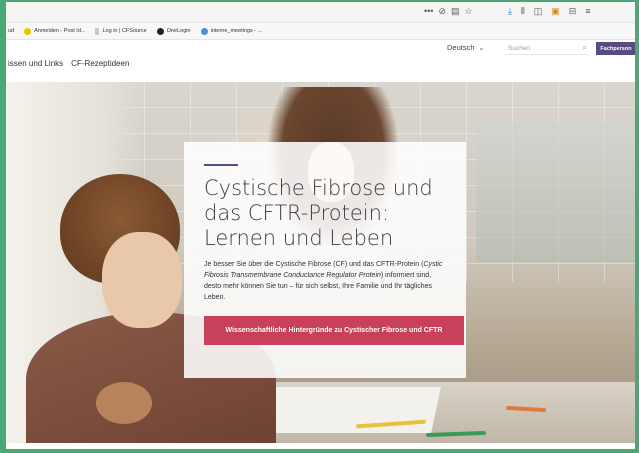 The width and height of the screenshot is (639, 453). What do you see at coordinates (481, 48) in the screenshot?
I see `chevron-down-icon: ⌄` at bounding box center [481, 48].